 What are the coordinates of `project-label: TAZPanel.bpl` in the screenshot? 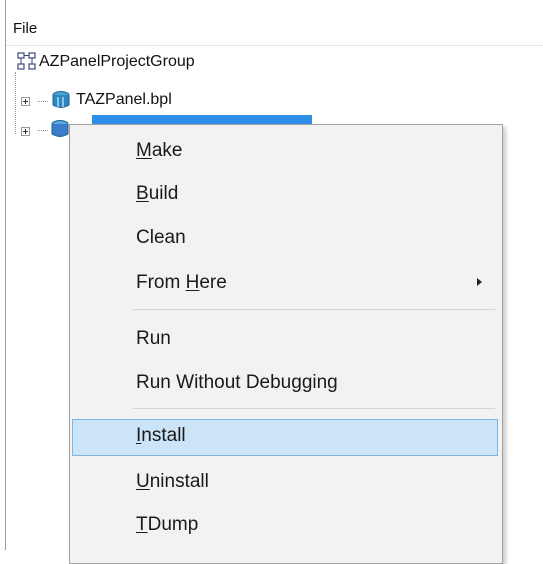 It's located at (124, 99).